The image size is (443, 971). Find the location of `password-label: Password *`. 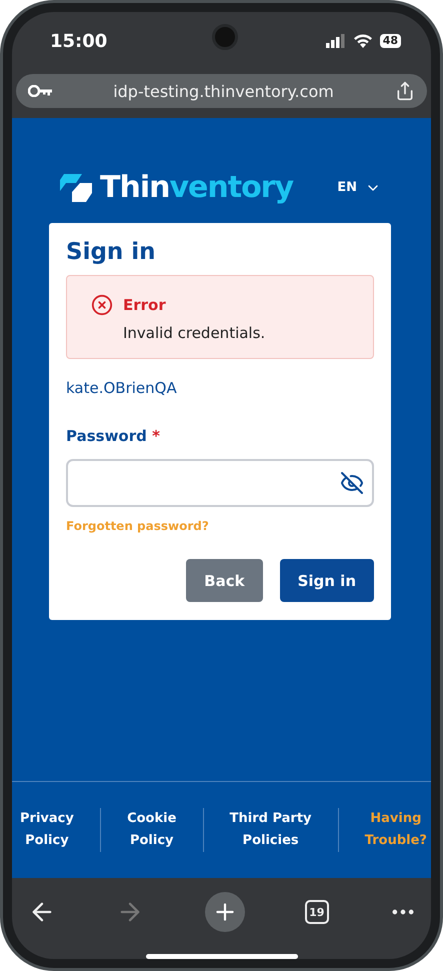

password-label: Password * is located at coordinates (113, 436).